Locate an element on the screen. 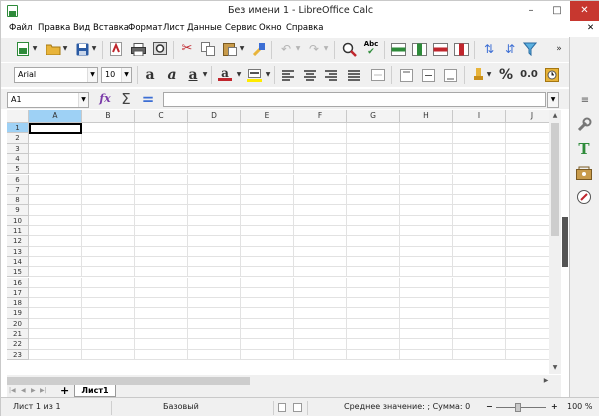 The width and height of the screenshot is (599, 416). menu-help: Справка is located at coordinates (304, 28).